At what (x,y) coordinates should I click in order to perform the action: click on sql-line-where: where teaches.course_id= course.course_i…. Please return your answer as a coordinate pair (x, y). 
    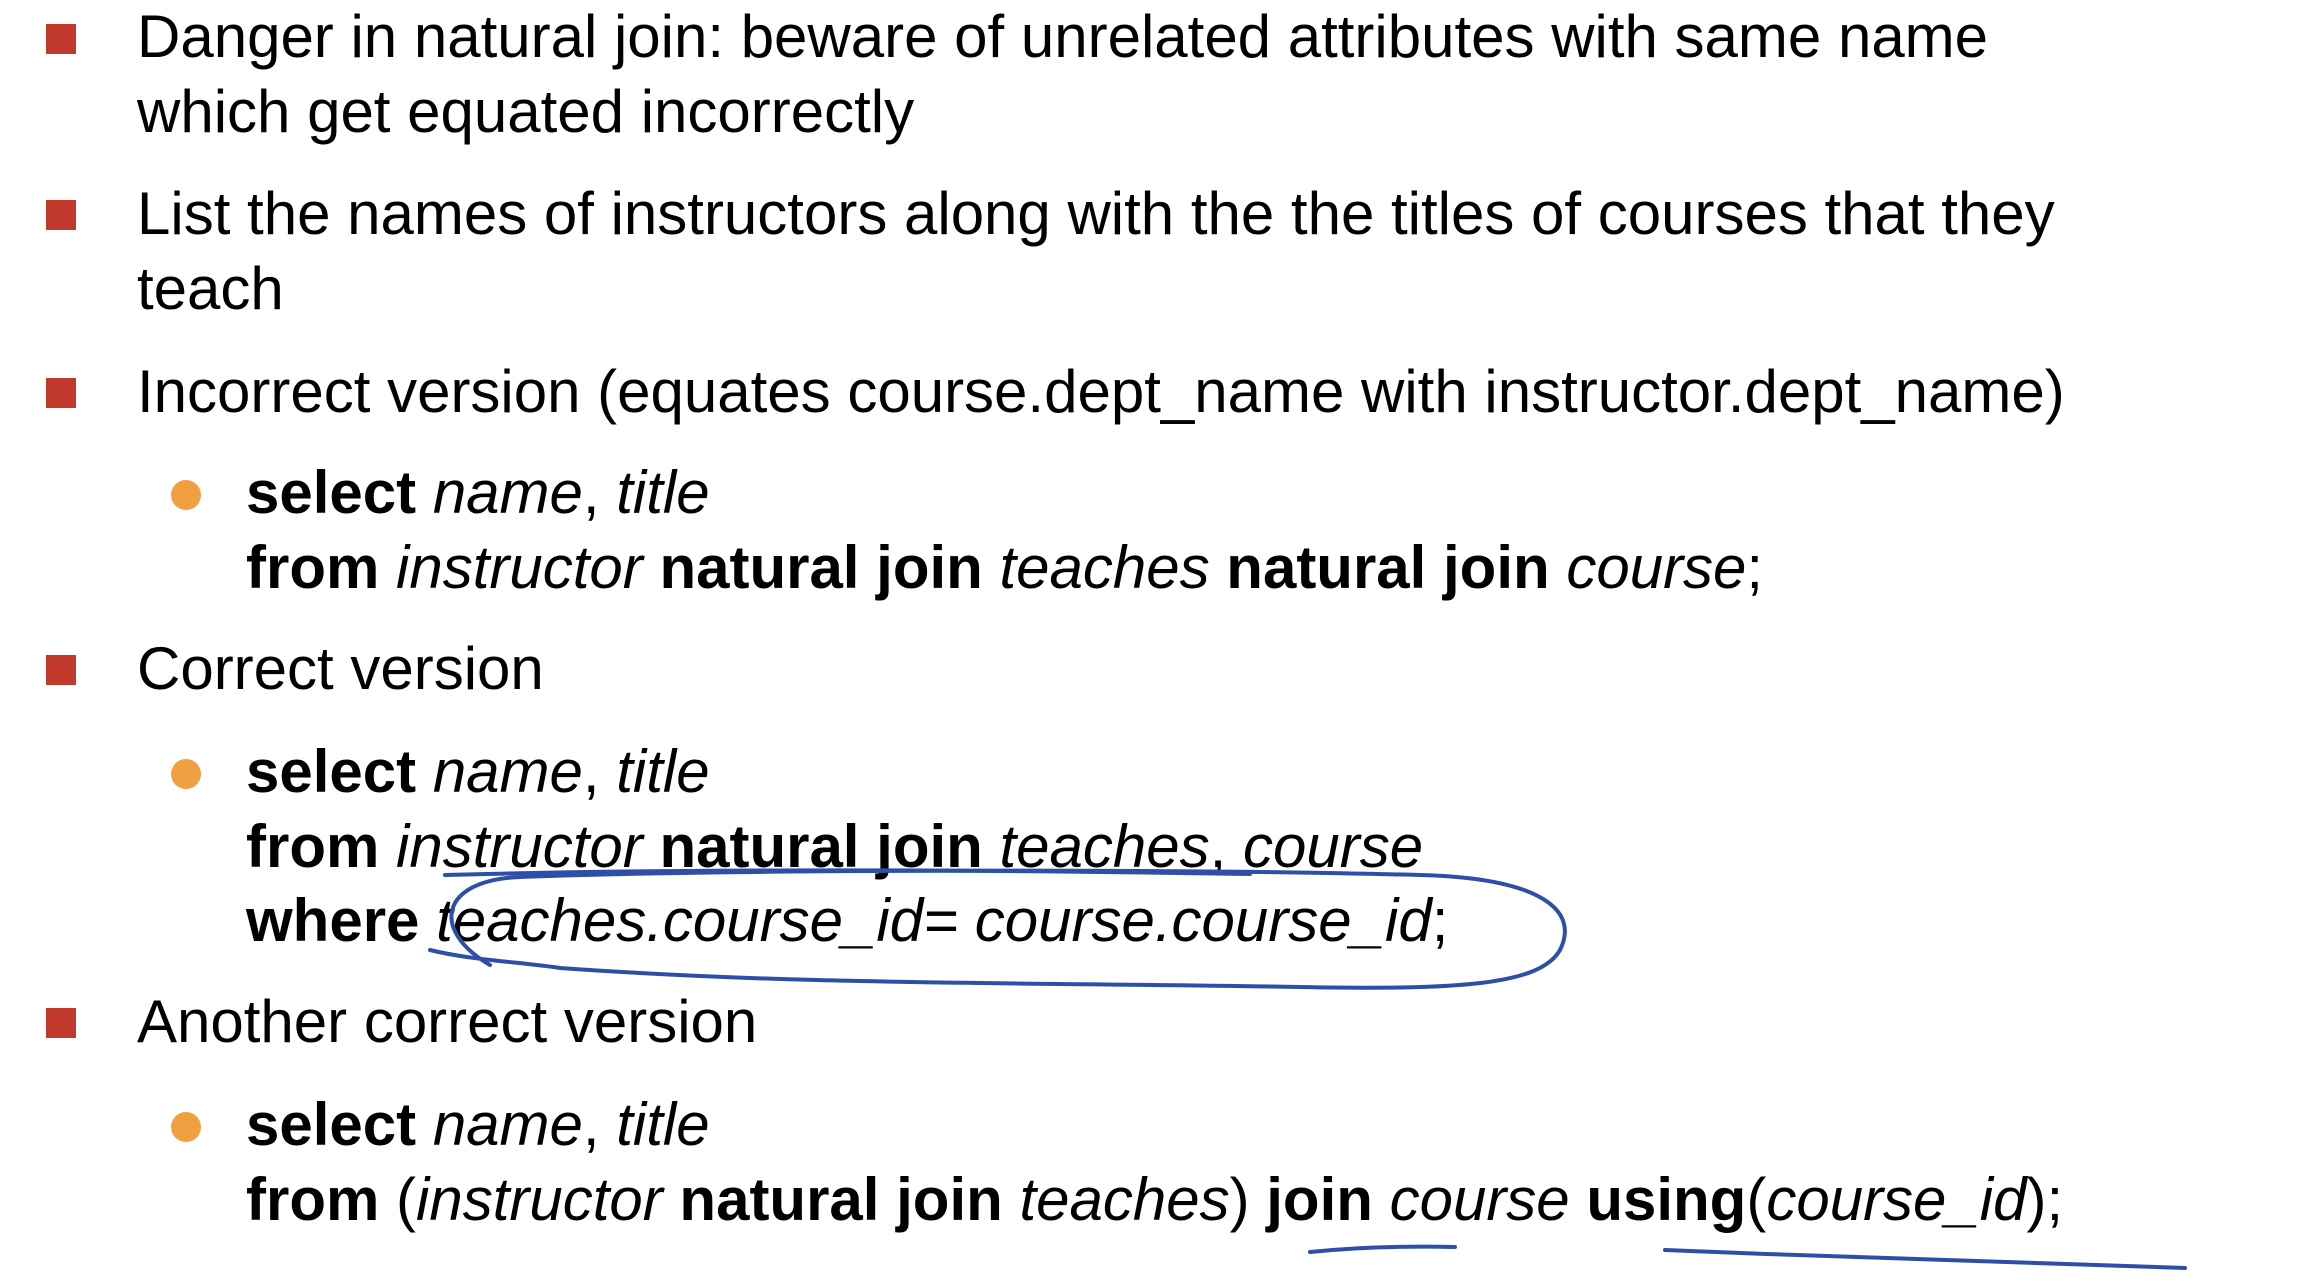
    Looking at the image, I should click on (847, 920).